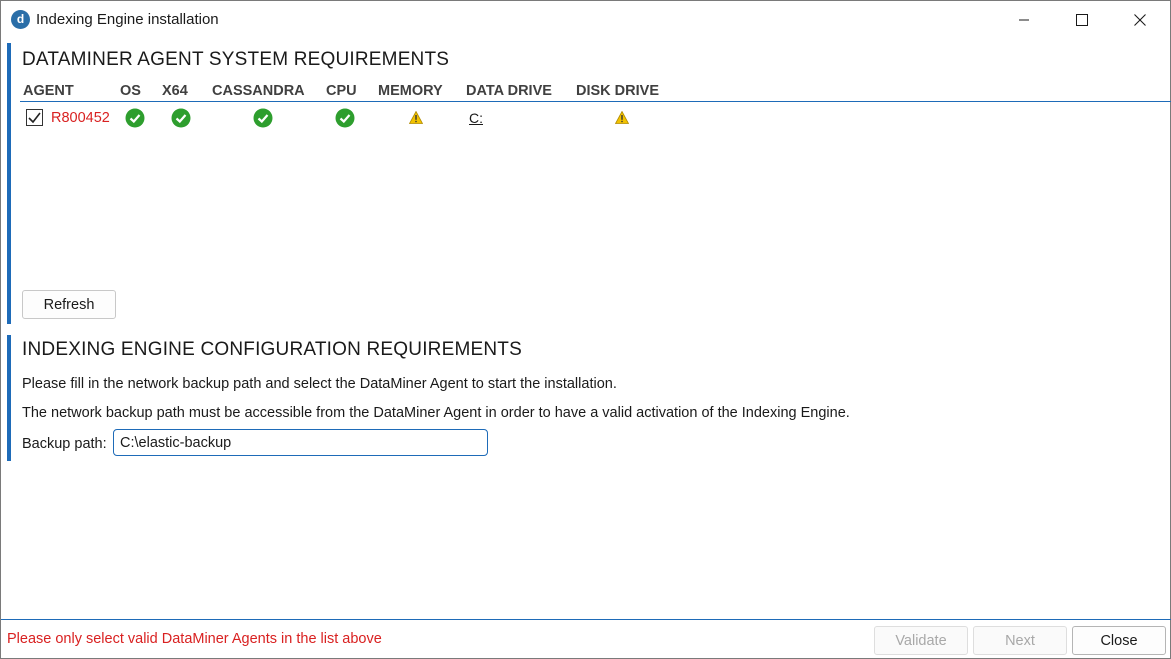 This screenshot has height=659, width=1171. Describe the element at coordinates (410, 91) in the screenshot. I see `column-header-memory: MEMORY` at that location.